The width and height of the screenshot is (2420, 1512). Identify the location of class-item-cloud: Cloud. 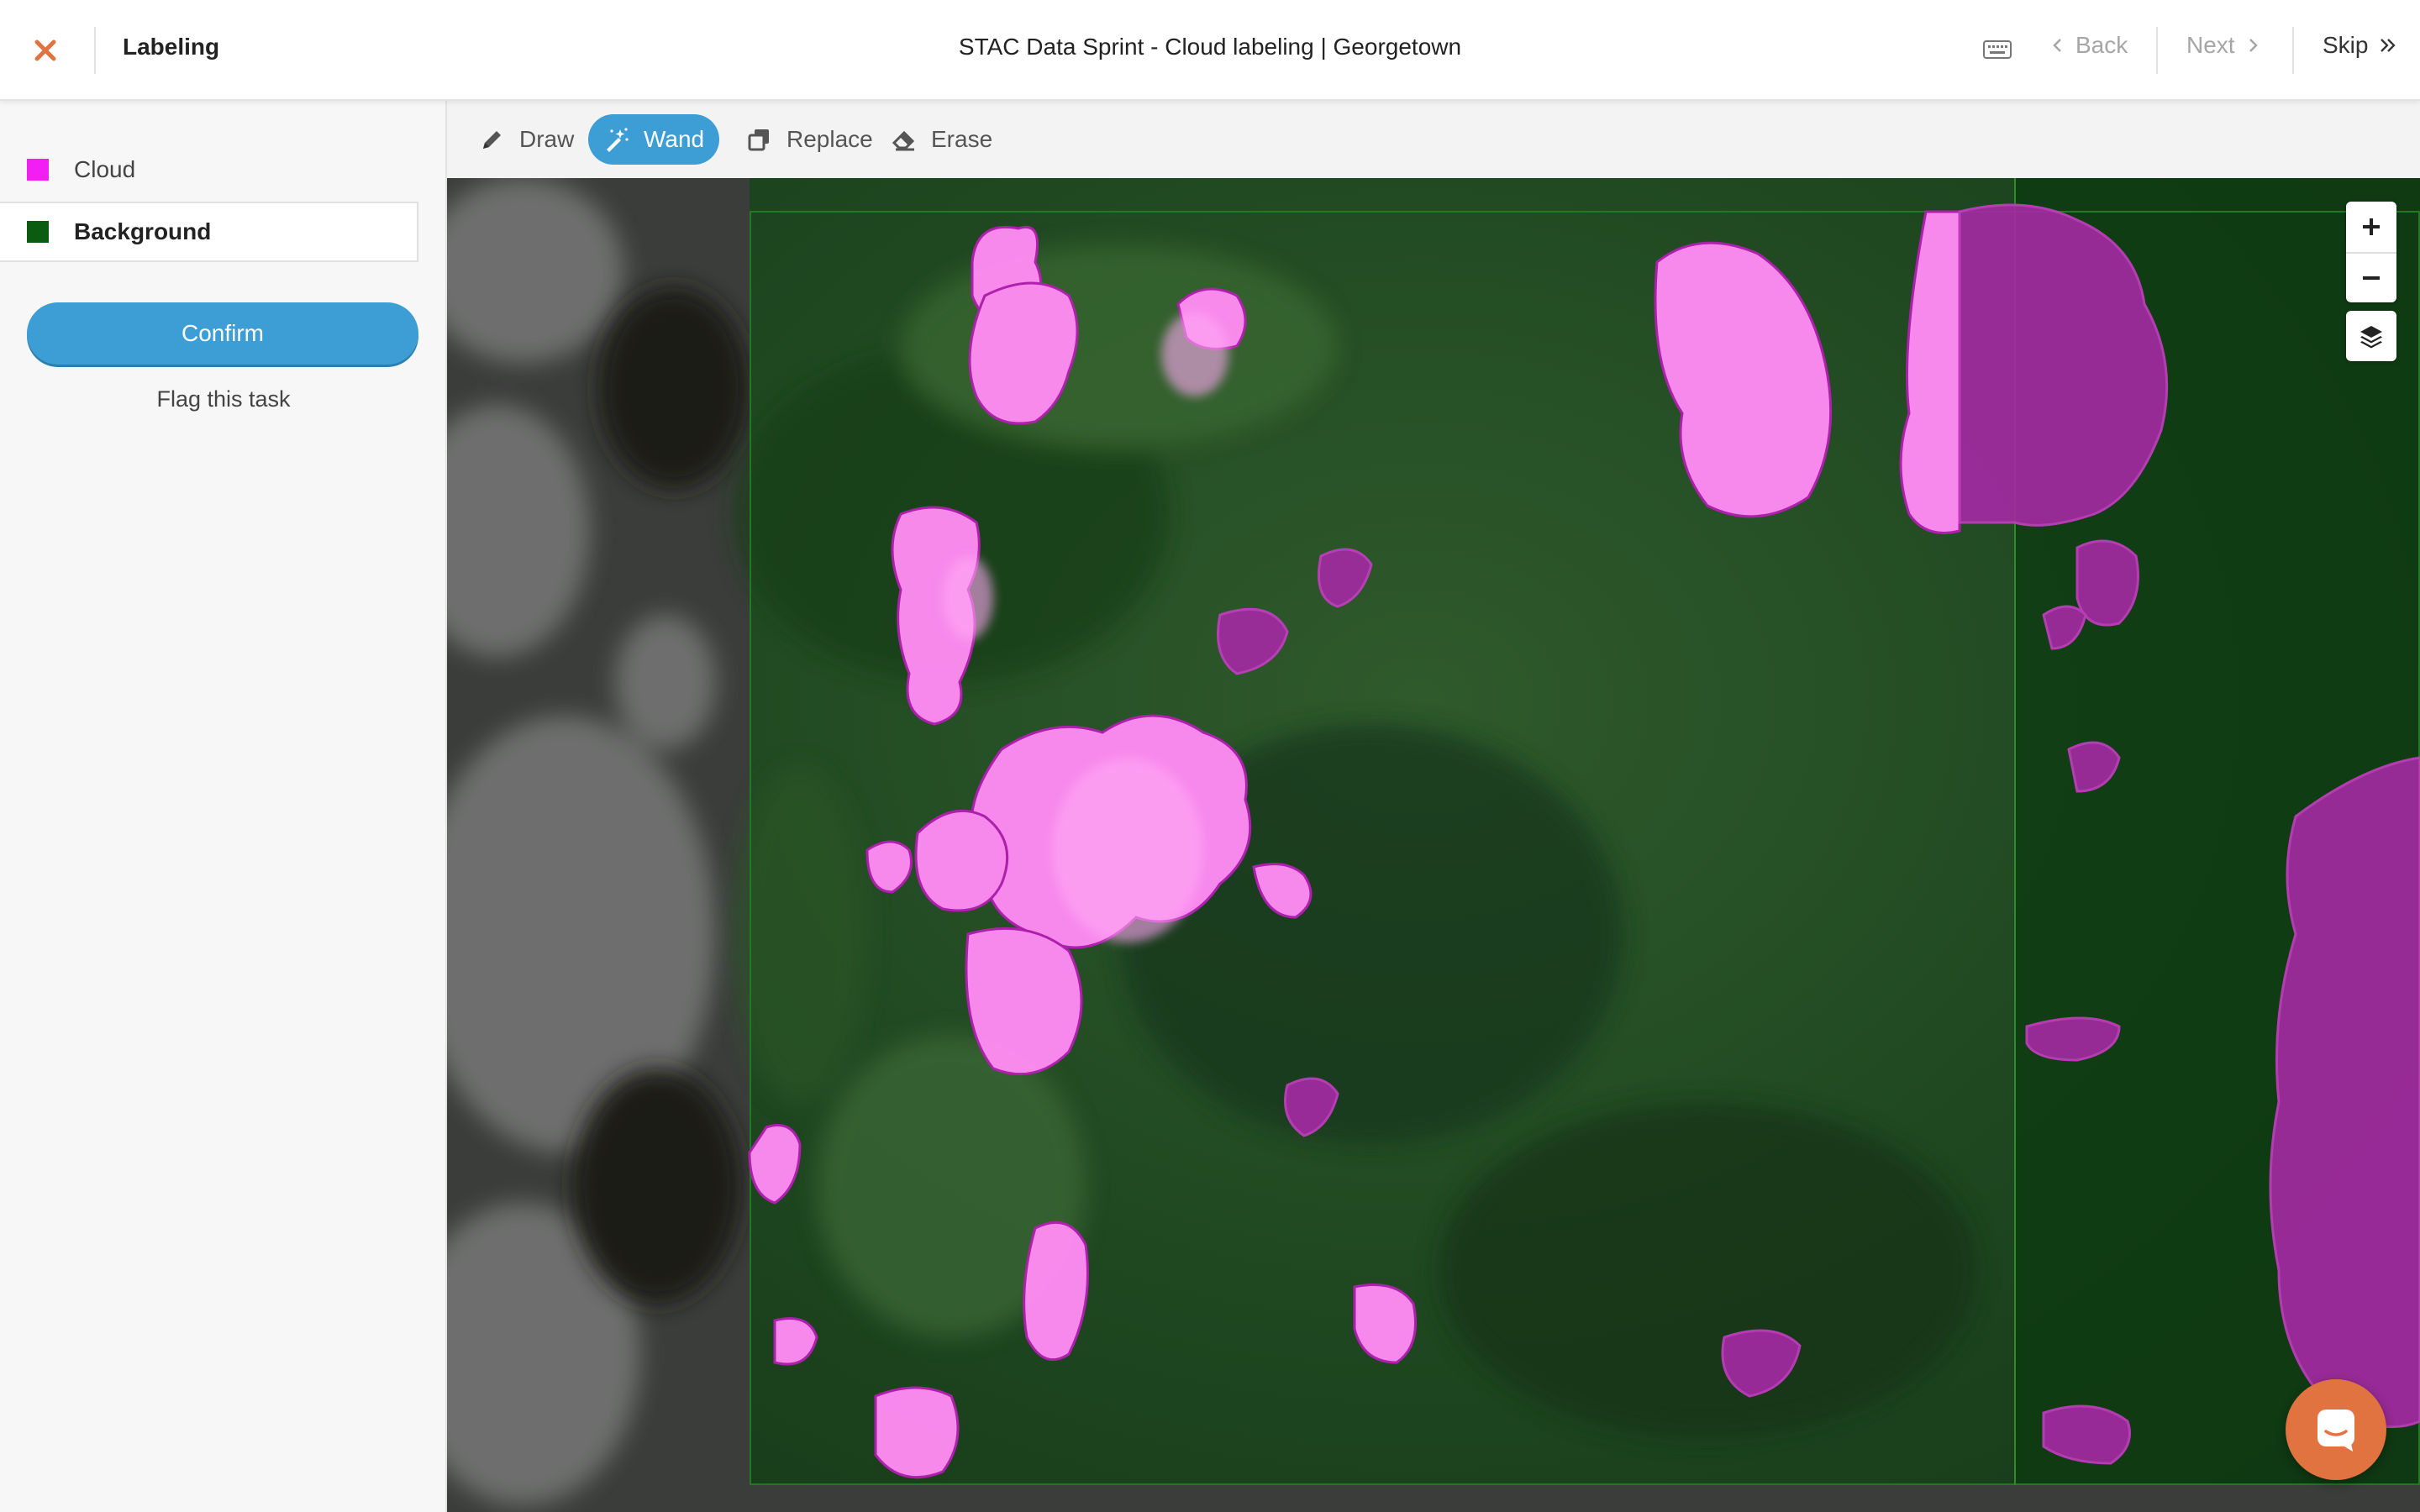
(209, 169).